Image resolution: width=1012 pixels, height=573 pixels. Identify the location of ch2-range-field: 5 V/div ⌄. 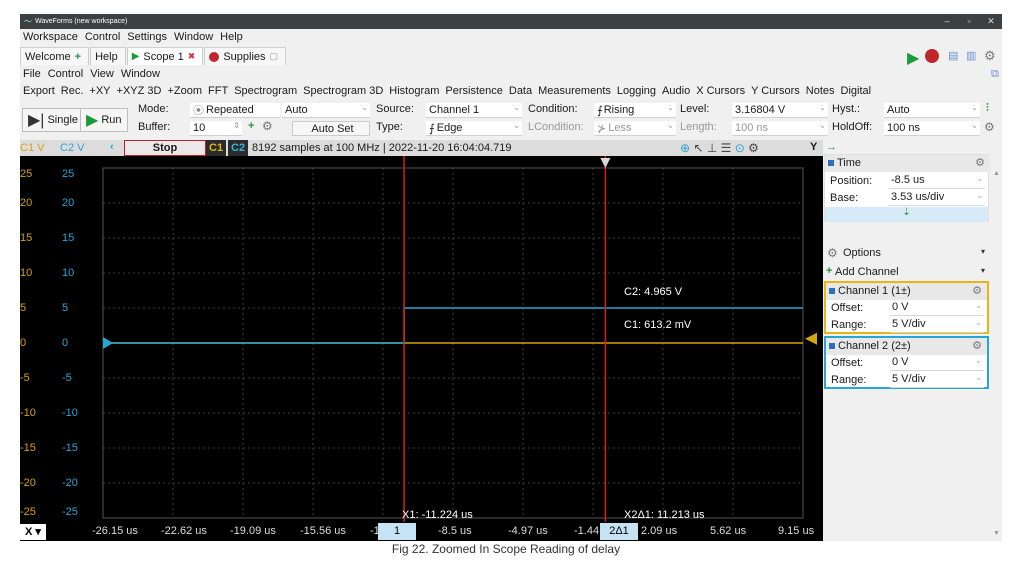
(937, 380).